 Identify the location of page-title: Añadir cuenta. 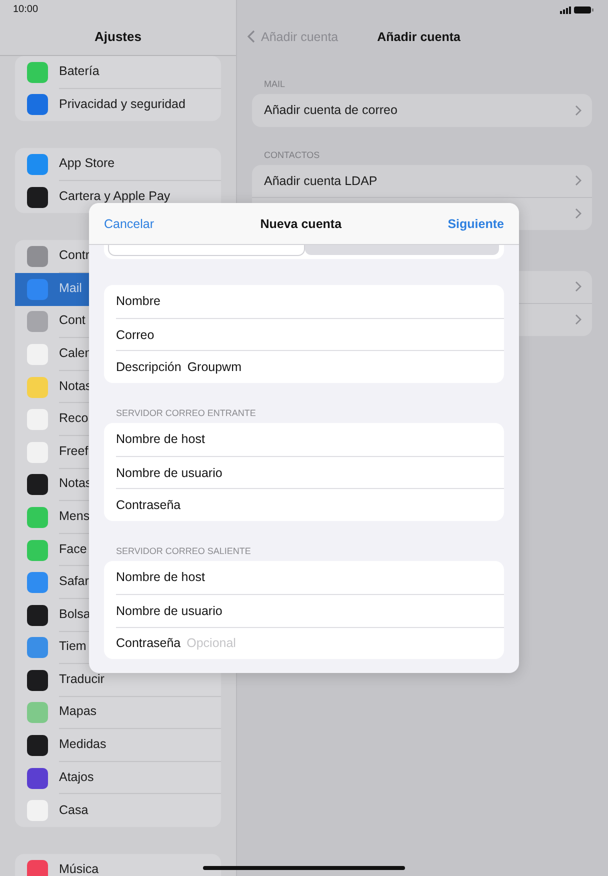
(418, 37).